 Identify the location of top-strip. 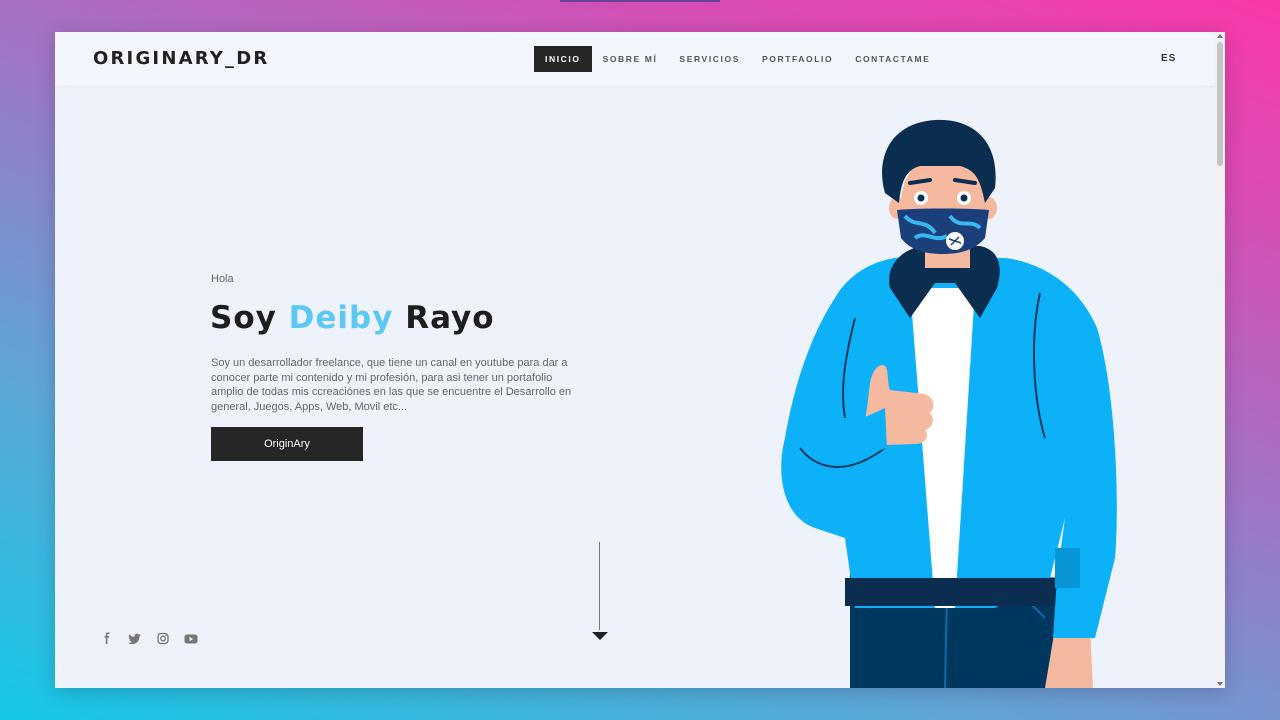
(640, 1).